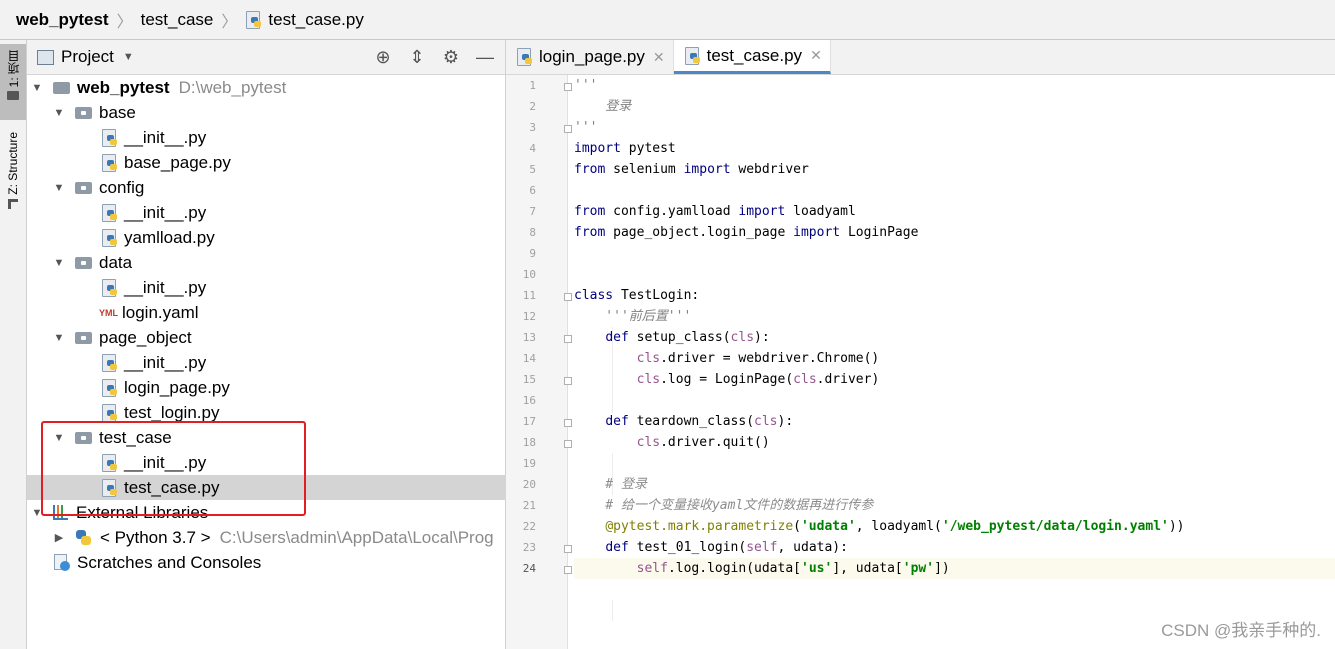 This screenshot has height=649, width=1335. I want to click on highlight-box, so click(173, 468).